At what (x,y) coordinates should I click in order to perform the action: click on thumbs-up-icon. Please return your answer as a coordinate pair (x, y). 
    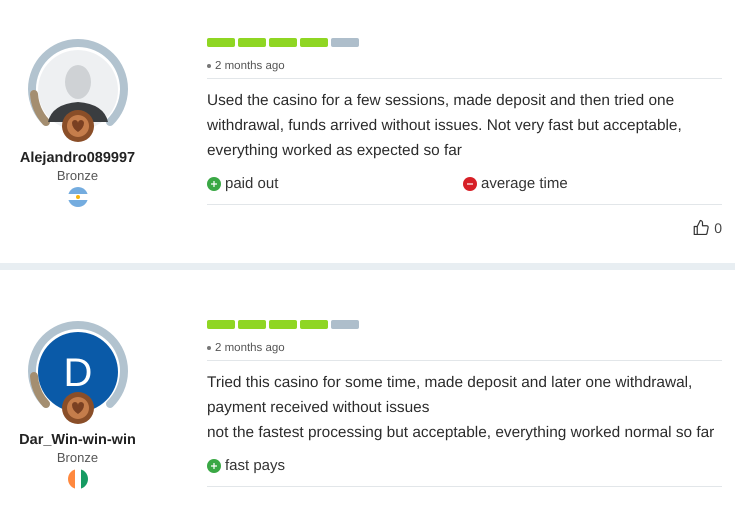
    Looking at the image, I should click on (701, 228).